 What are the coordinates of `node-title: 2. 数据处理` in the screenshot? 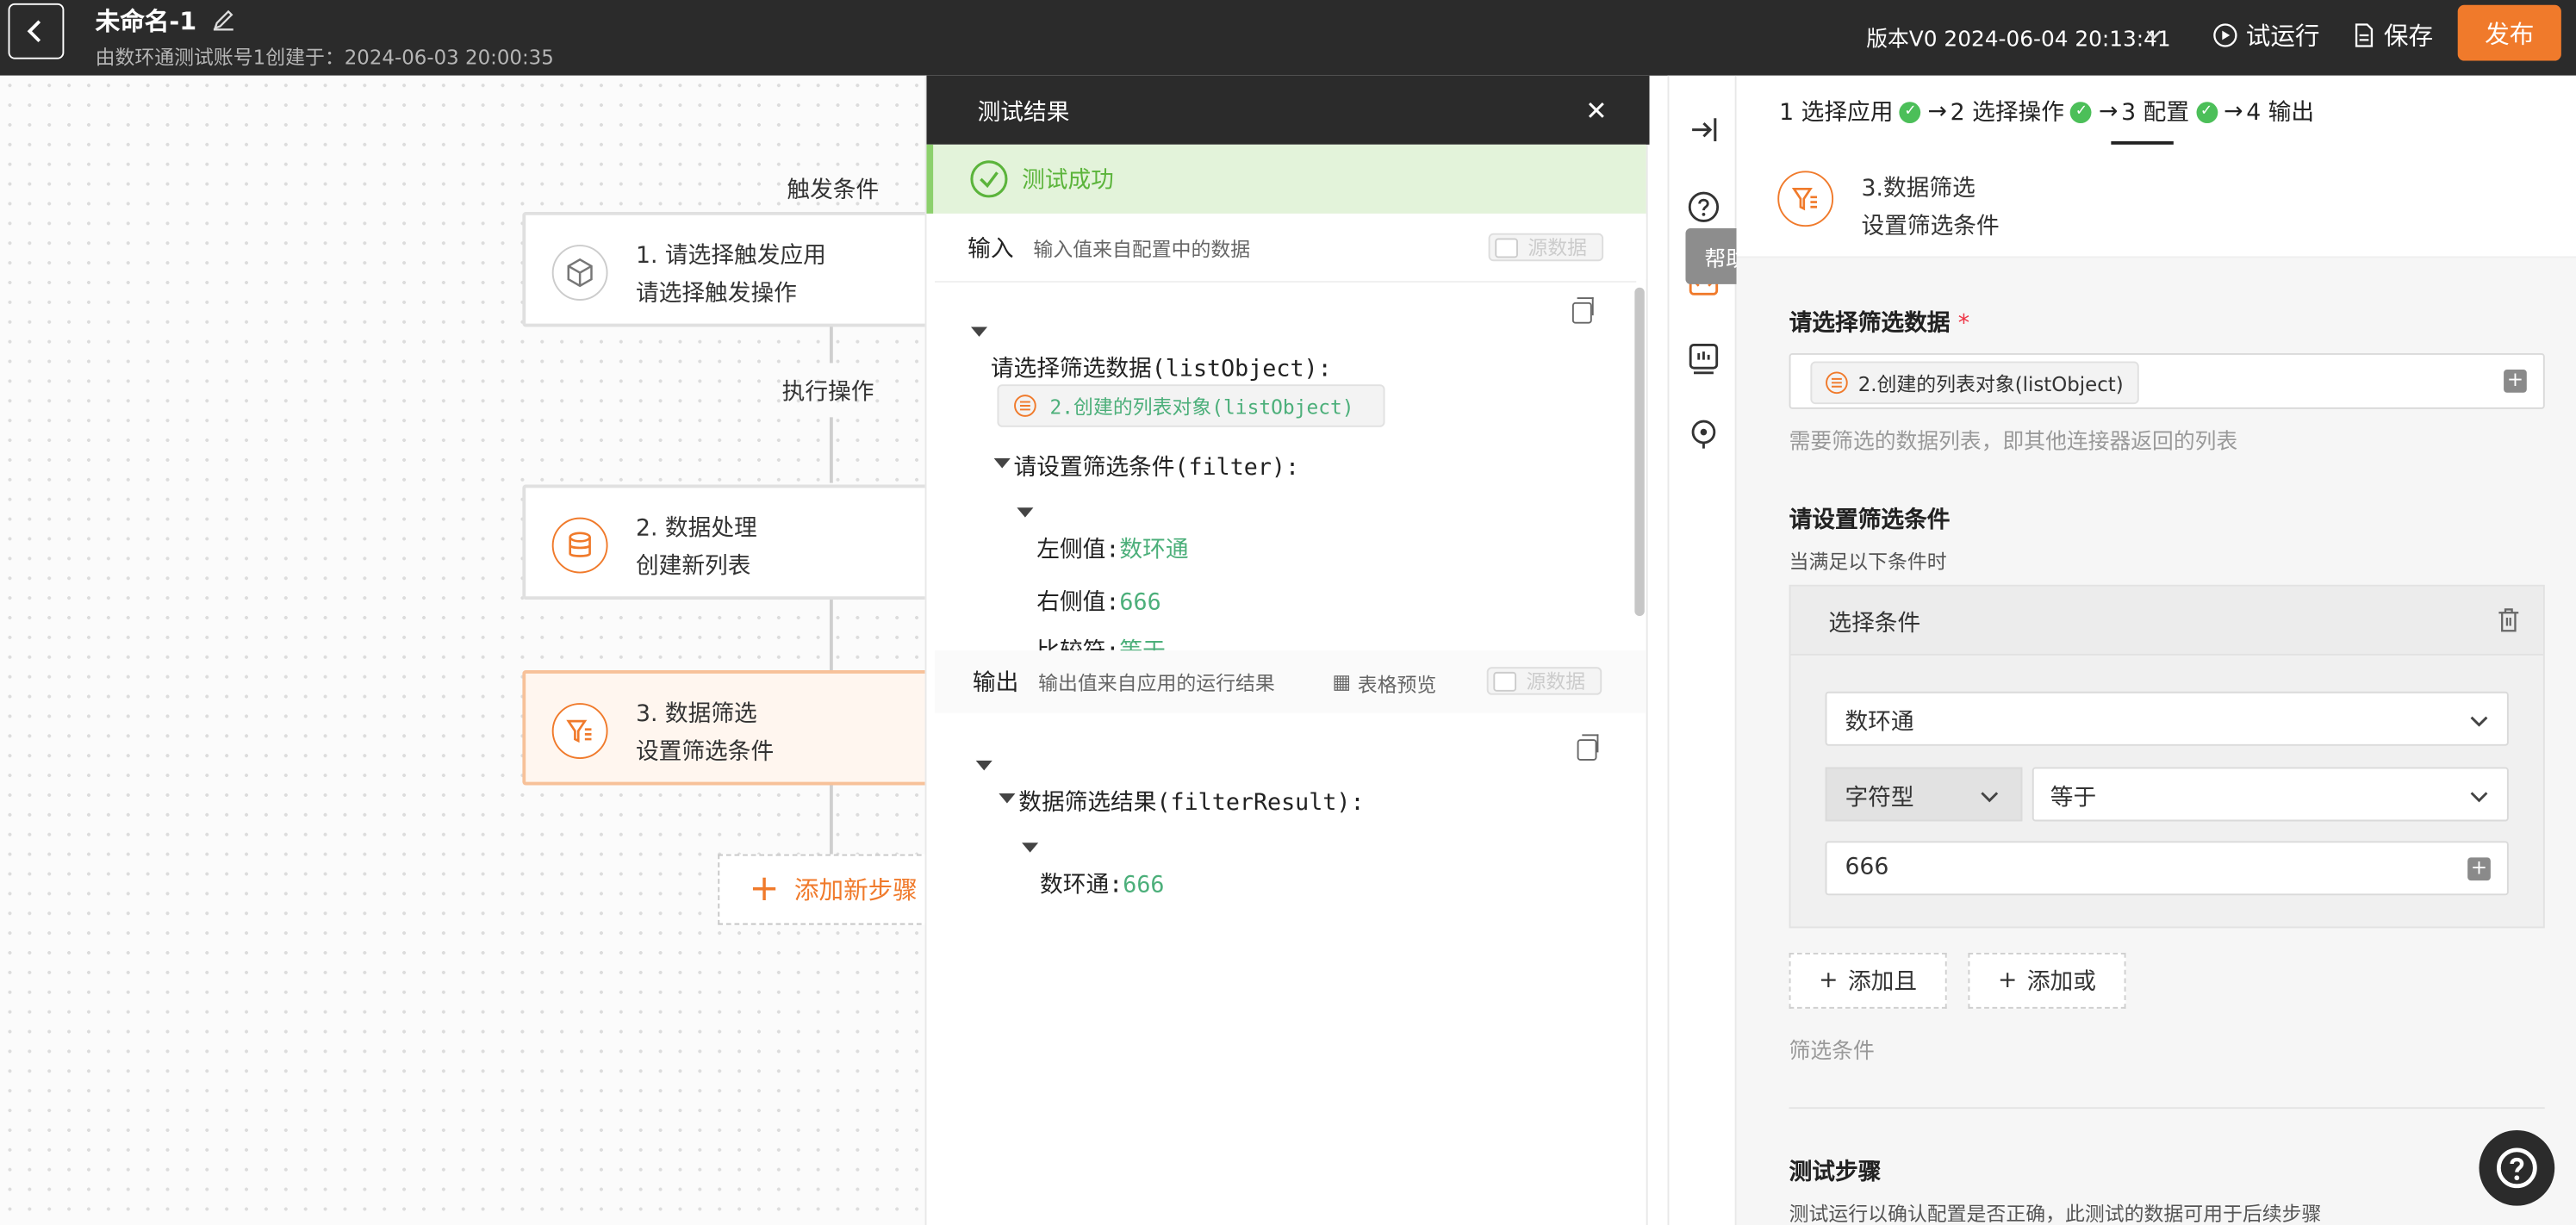 It's located at (696, 529).